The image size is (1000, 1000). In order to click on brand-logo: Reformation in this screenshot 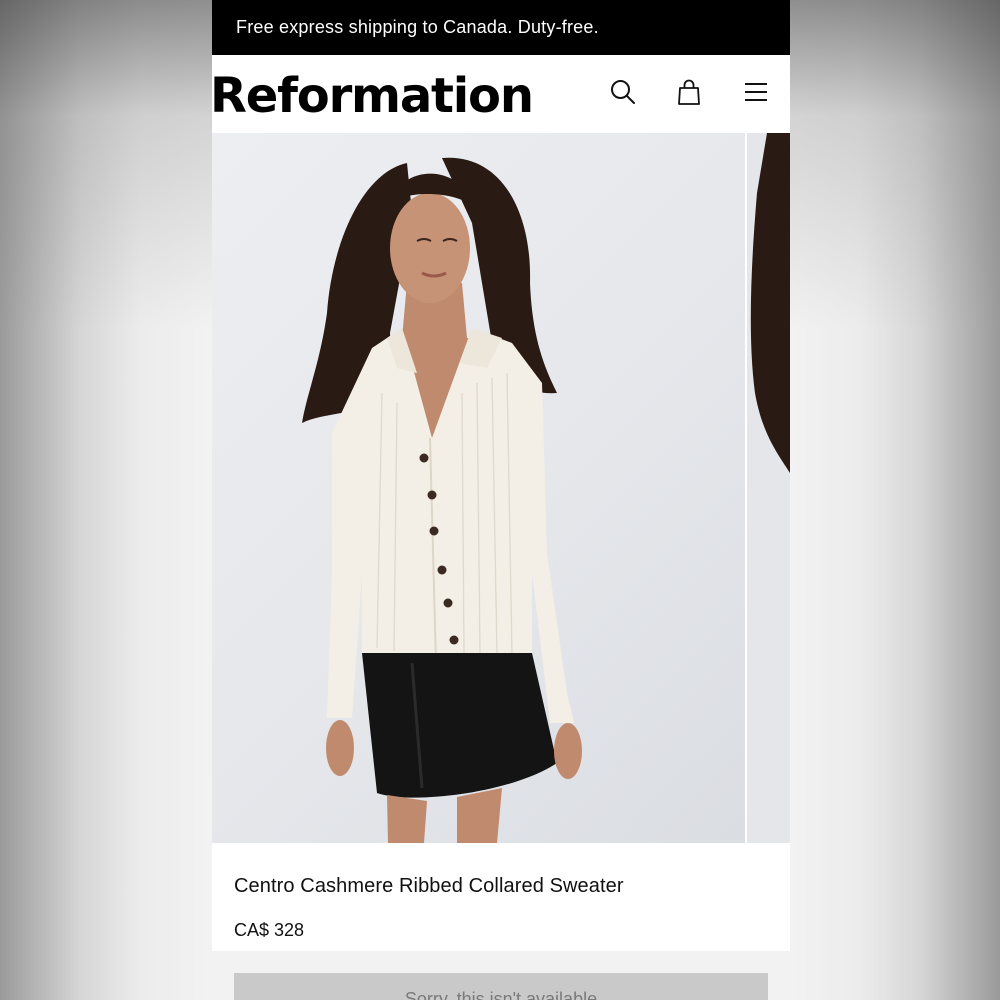, I will do `click(373, 96)`.